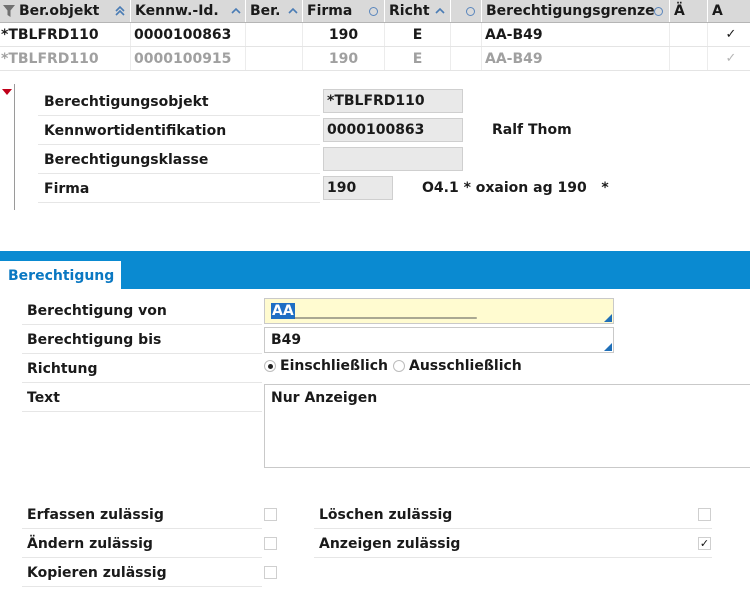  Describe the element at coordinates (393, 130) in the screenshot. I see `kennwortidentifikation-field: 0000100863` at that location.